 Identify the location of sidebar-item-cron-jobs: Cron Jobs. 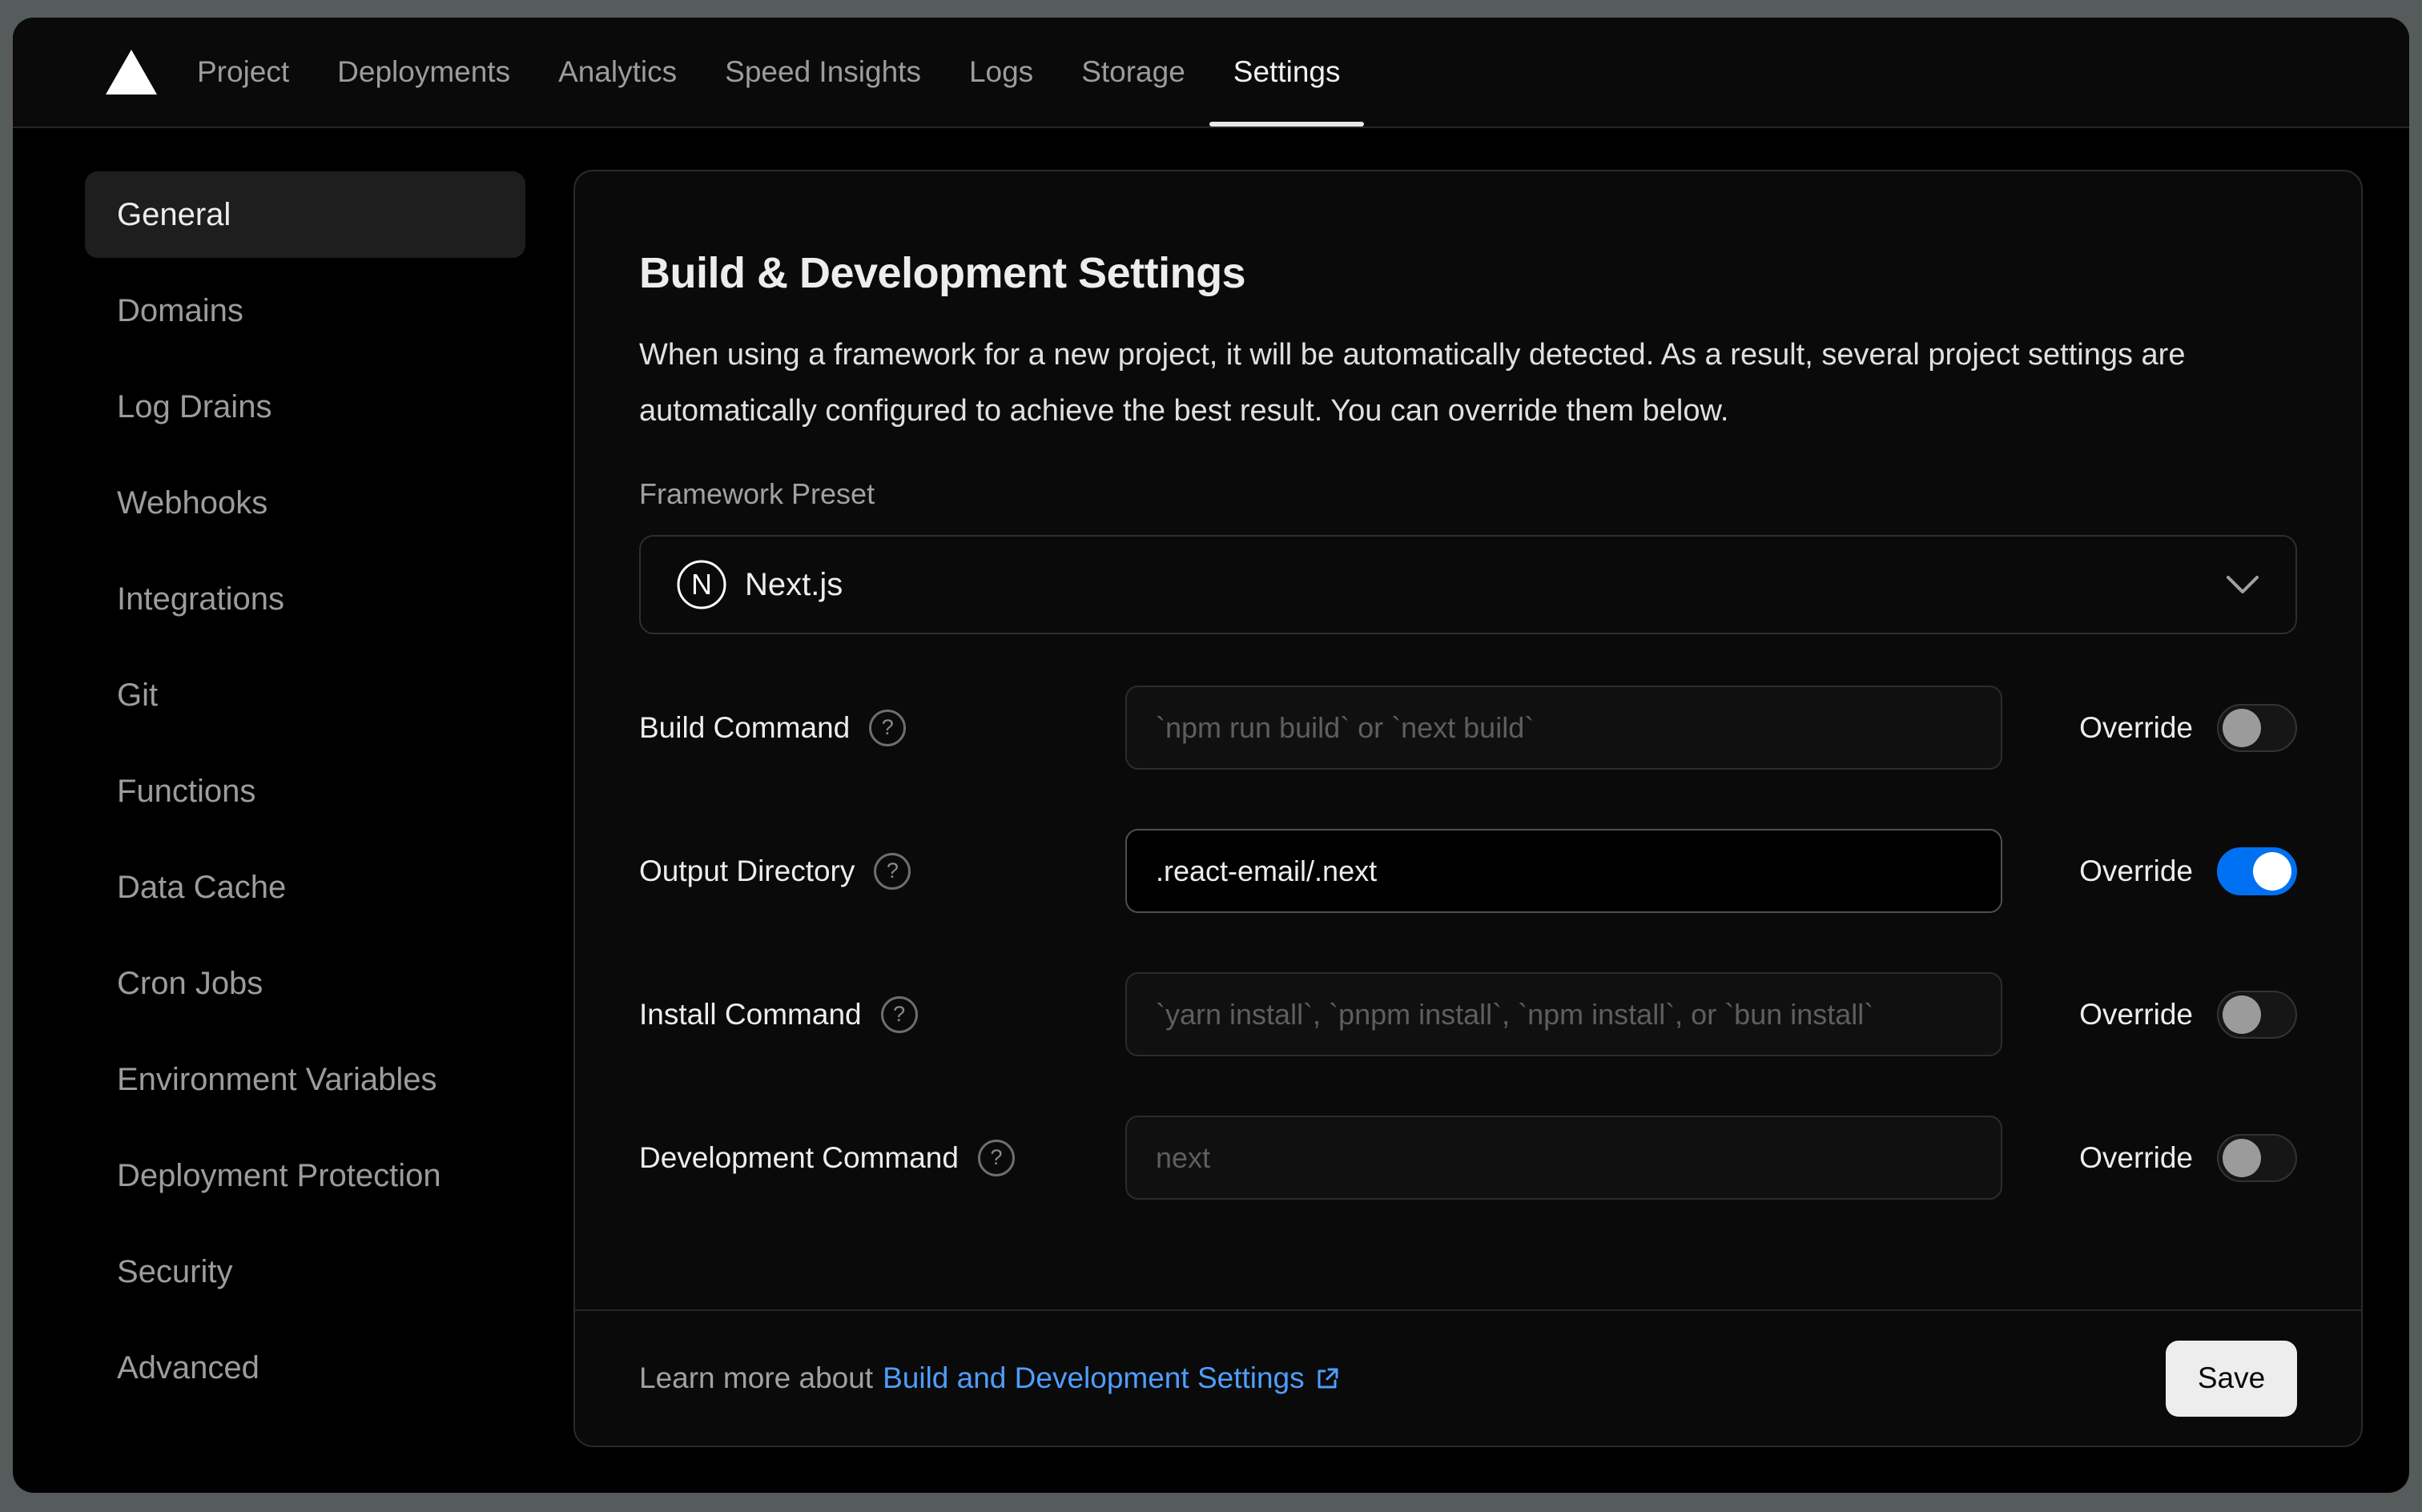
(305, 983).